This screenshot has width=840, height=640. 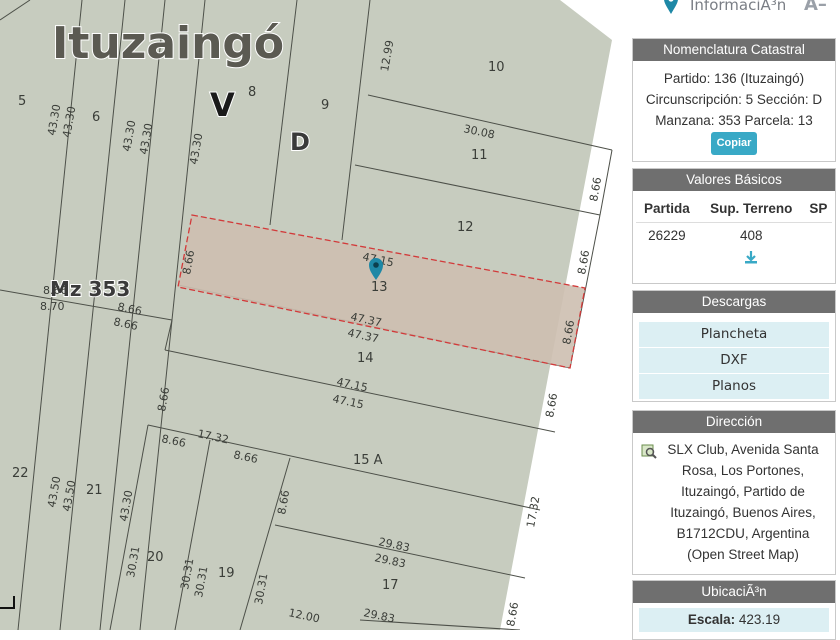 What do you see at coordinates (734, 592) in the screenshot?
I see `ubicacion-header: UbicaciÃ³n` at bounding box center [734, 592].